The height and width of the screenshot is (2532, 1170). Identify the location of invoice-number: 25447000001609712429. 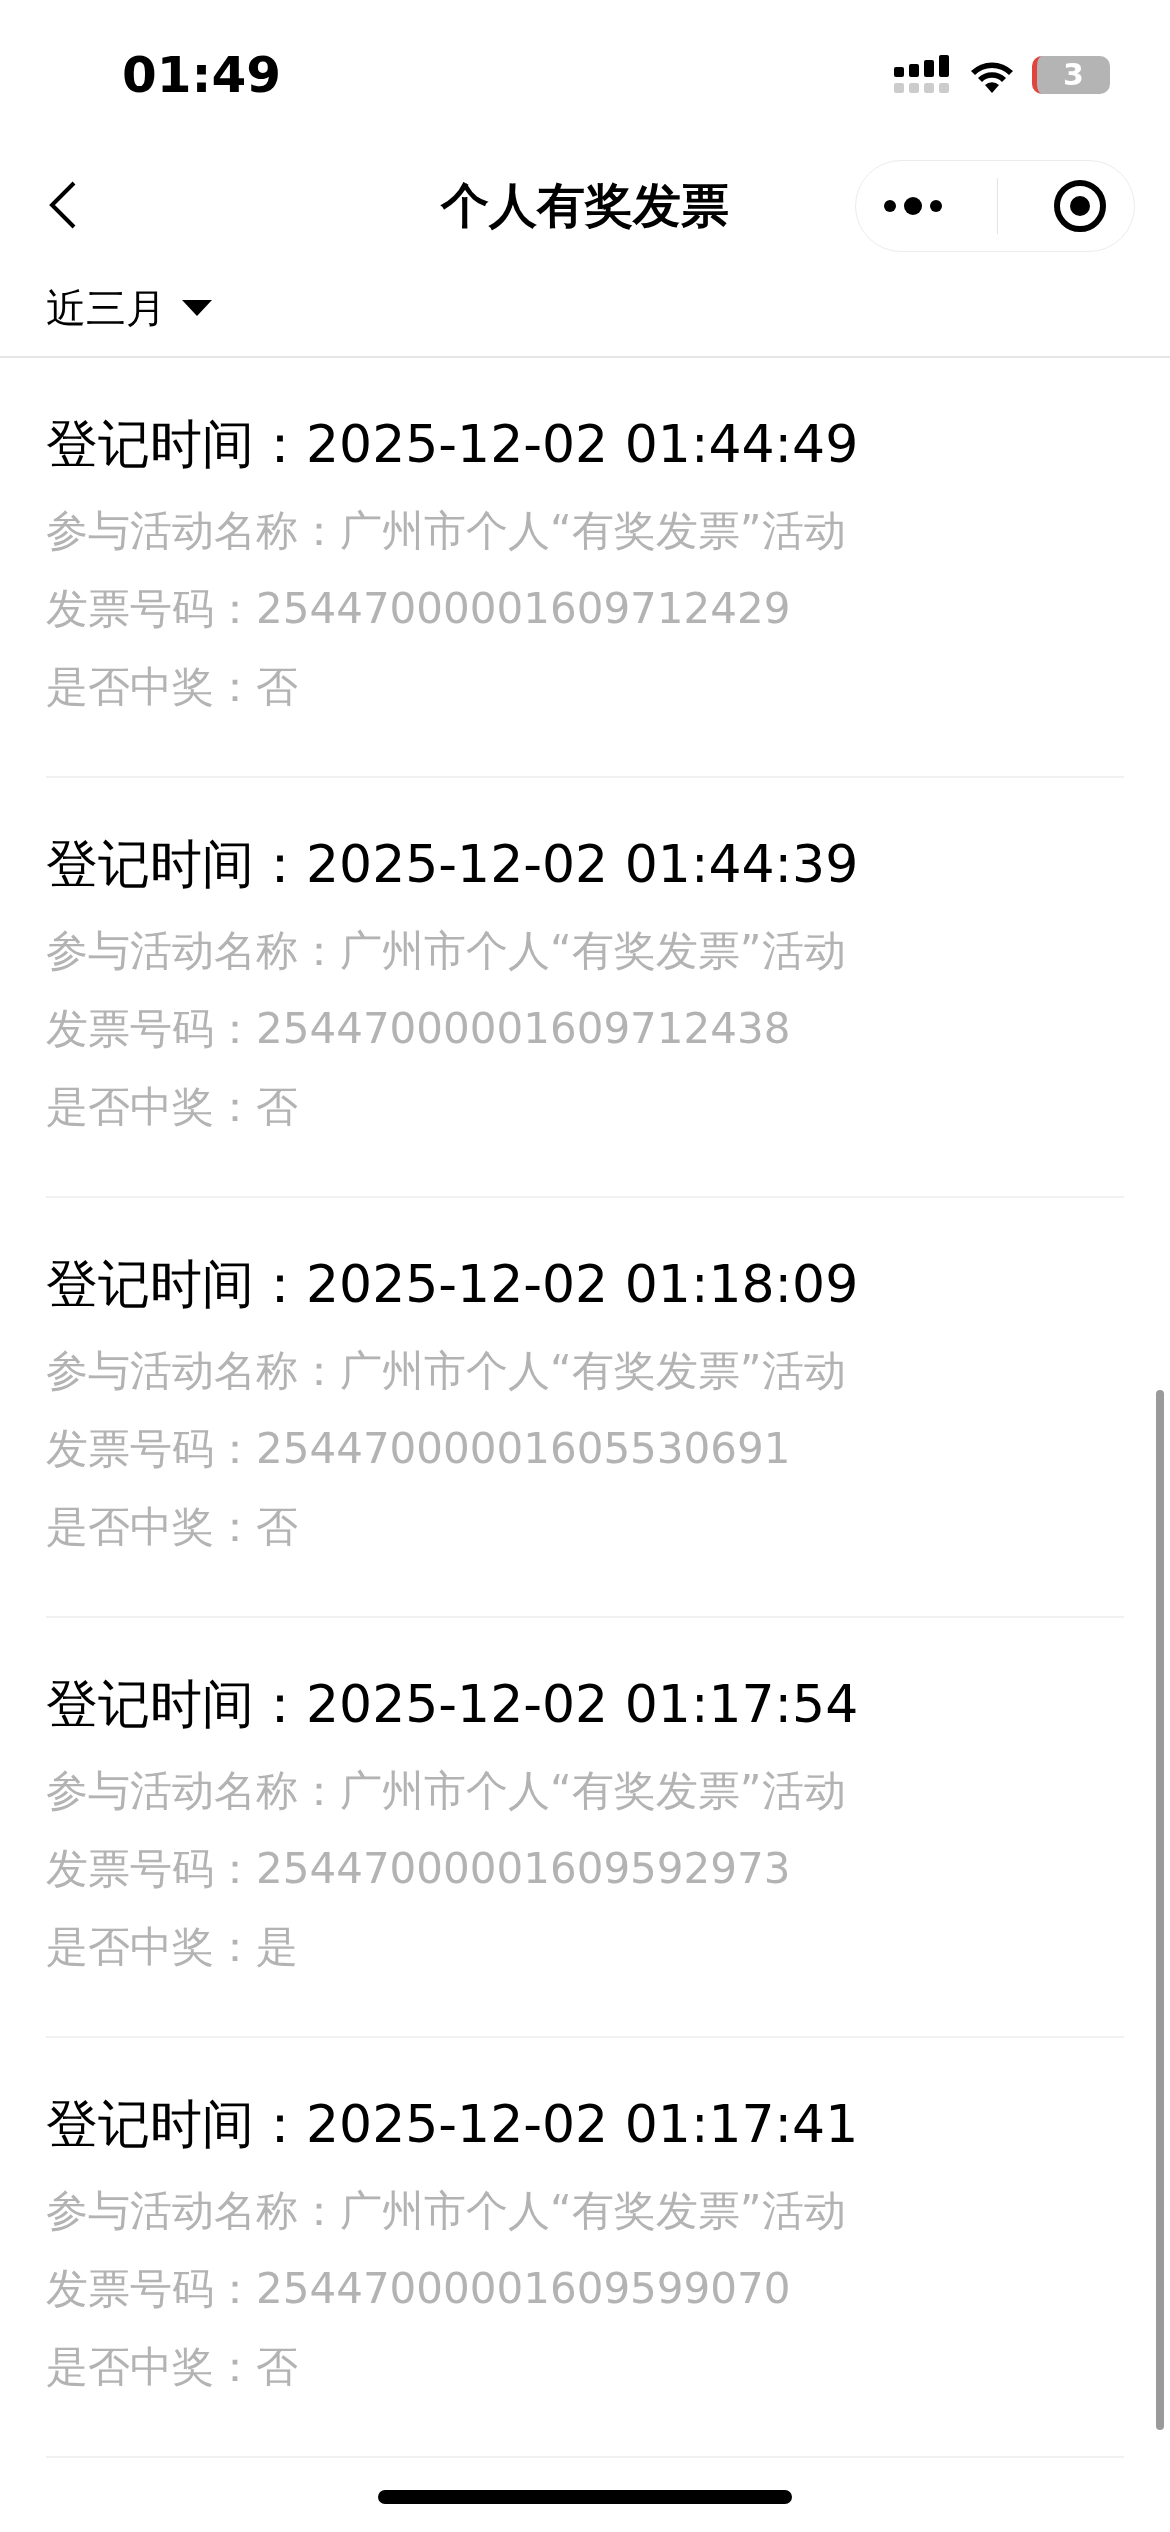
(523, 609).